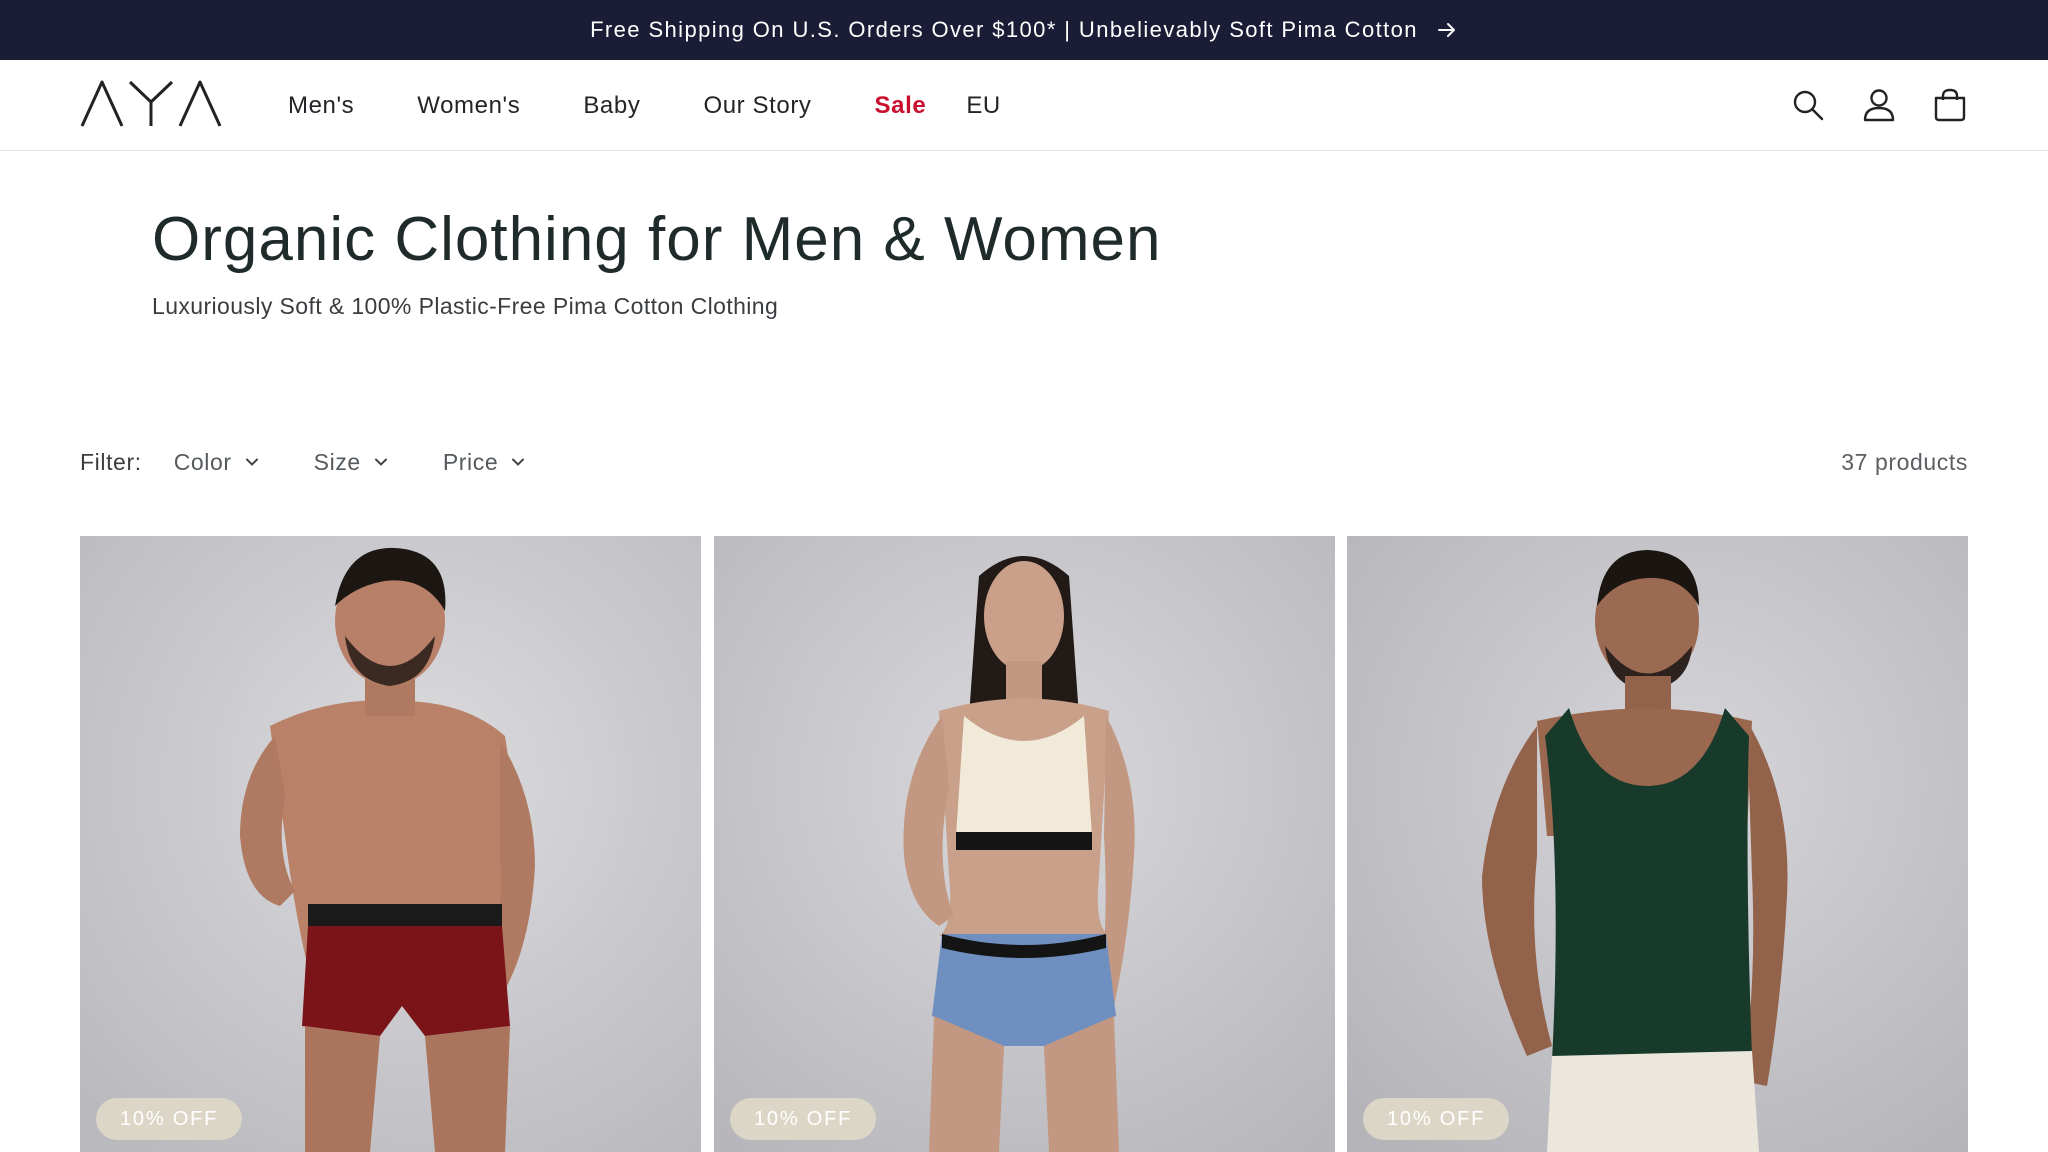 The height and width of the screenshot is (1152, 2048). I want to click on filter-price-label: Price, so click(470, 461).